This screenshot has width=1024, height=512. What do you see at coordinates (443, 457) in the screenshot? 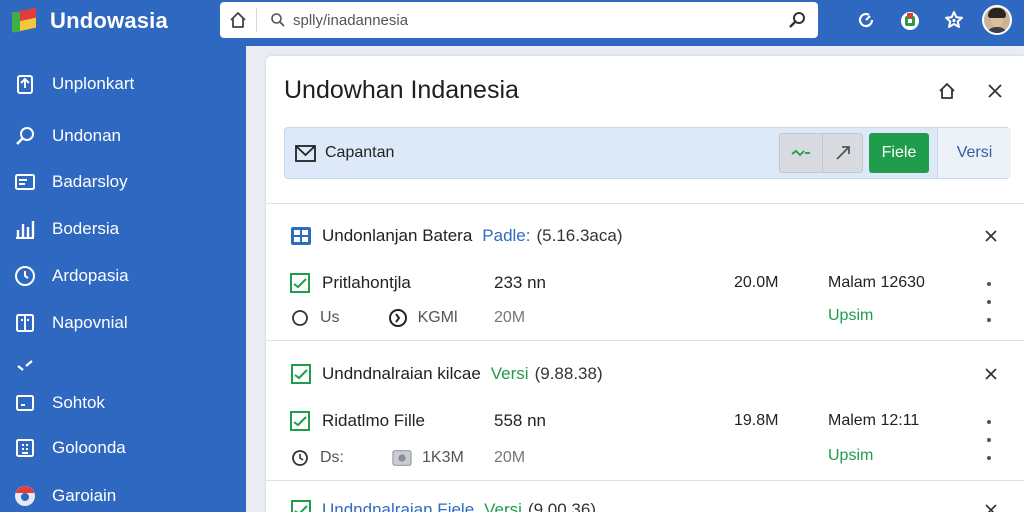
I see `sub-label: 1K3M` at bounding box center [443, 457].